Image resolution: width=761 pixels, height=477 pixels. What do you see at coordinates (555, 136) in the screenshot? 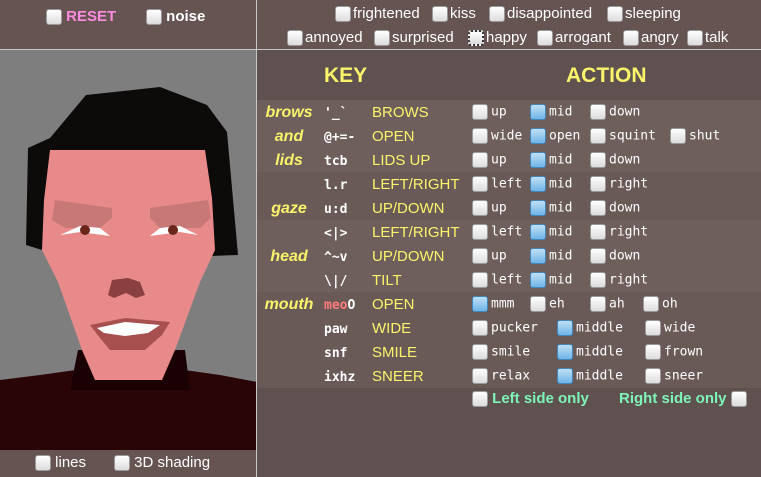
I see `option-open: open` at bounding box center [555, 136].